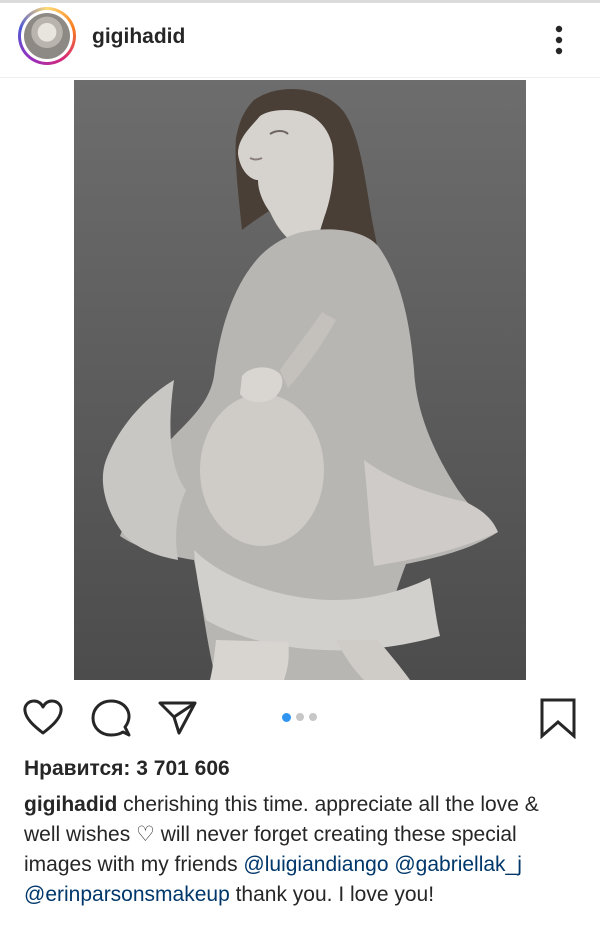 This screenshot has width=600, height=946. Describe the element at coordinates (127, 894) in the screenshot. I see `mention-link: @erinparsonsmakeup` at that location.